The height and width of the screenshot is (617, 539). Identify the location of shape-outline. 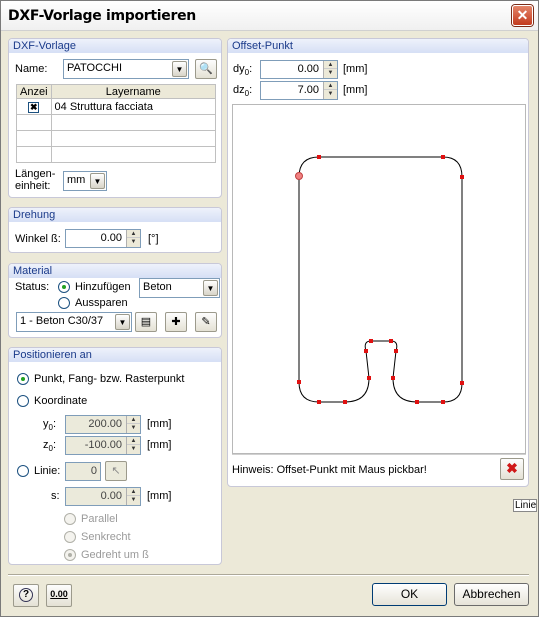
(380, 279).